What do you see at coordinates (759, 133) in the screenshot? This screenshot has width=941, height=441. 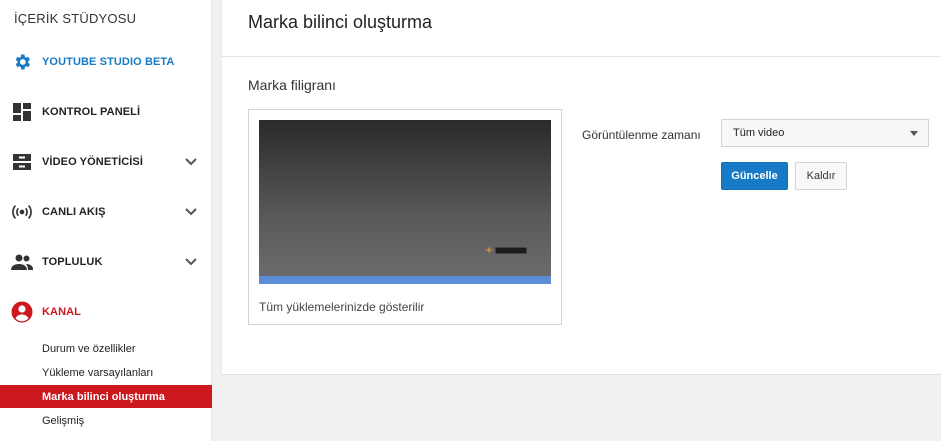 I see `display-time-value: Tüm video` at bounding box center [759, 133].